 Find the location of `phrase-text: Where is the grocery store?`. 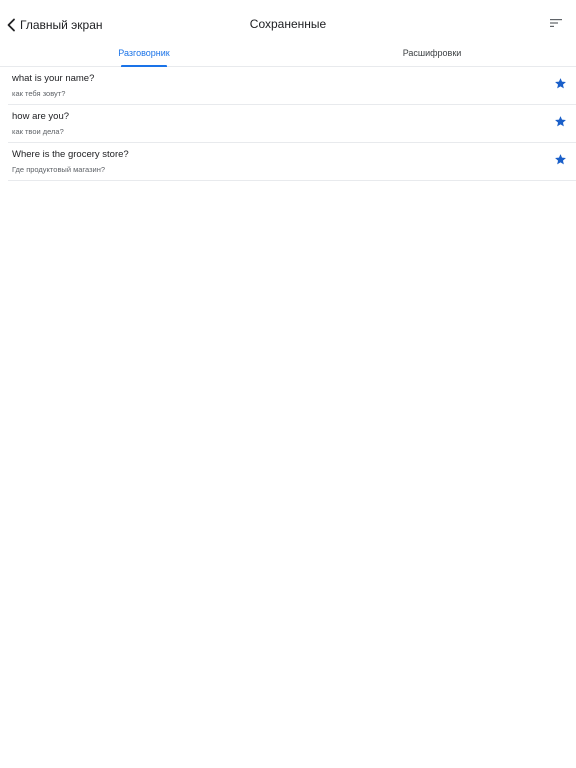

phrase-text: Where is the grocery store? is located at coordinates (70, 154).